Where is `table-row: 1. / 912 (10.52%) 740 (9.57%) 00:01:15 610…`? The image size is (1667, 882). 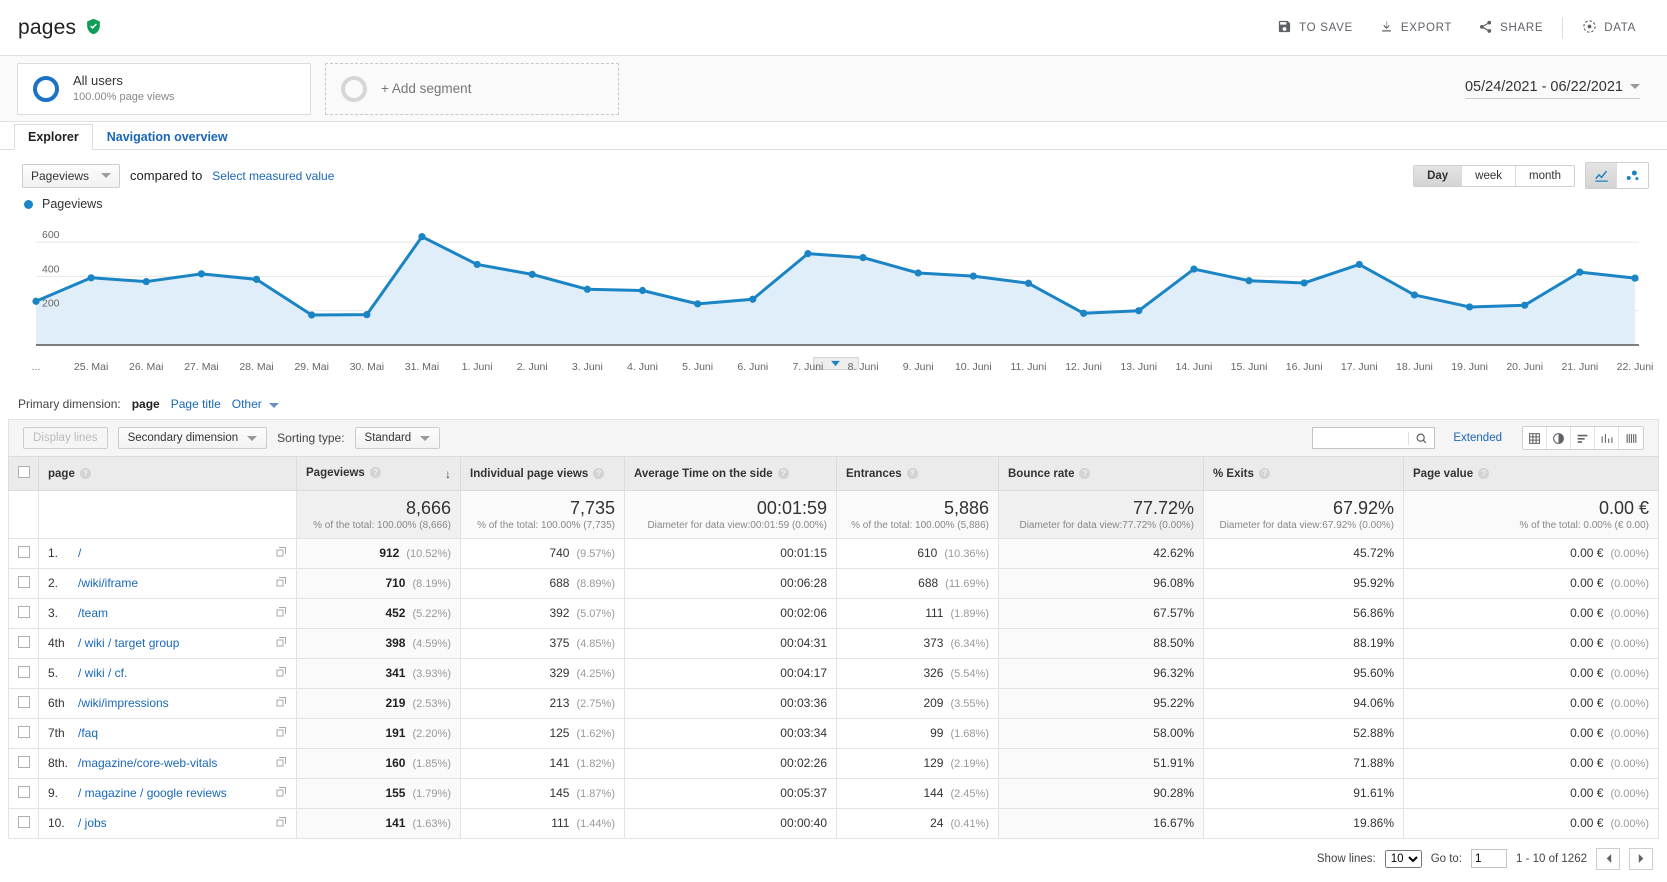 table-row: 1. / 912 (10.52%) 740 (9.57%) 00:01:15 610… is located at coordinates (833, 553).